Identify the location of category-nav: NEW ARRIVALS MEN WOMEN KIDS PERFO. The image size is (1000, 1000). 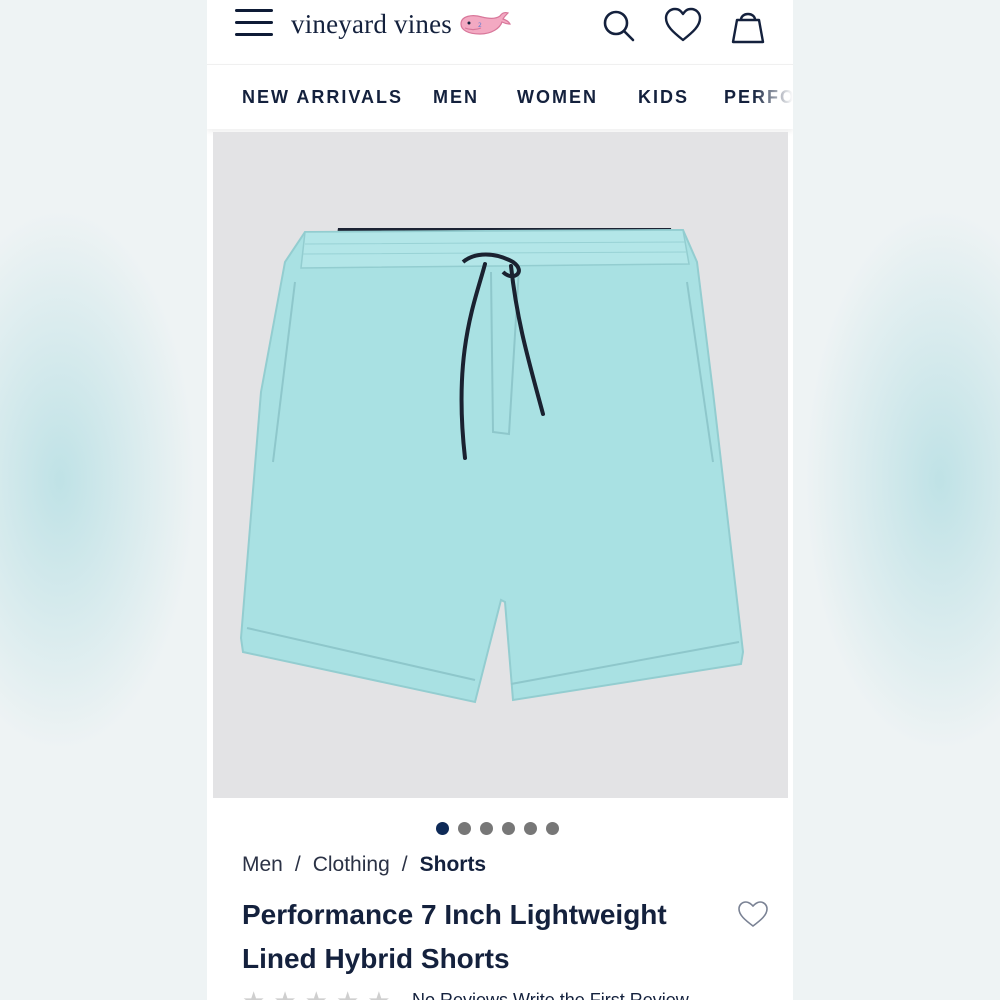
(500, 96).